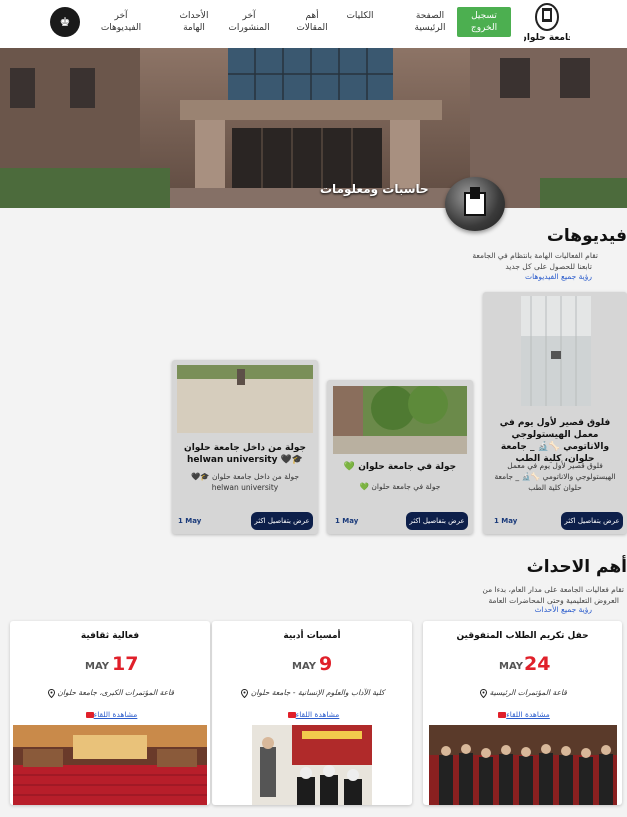  What do you see at coordinates (249, 22) in the screenshot?
I see `nav-item-posts: آخر المنشورات` at bounding box center [249, 22].